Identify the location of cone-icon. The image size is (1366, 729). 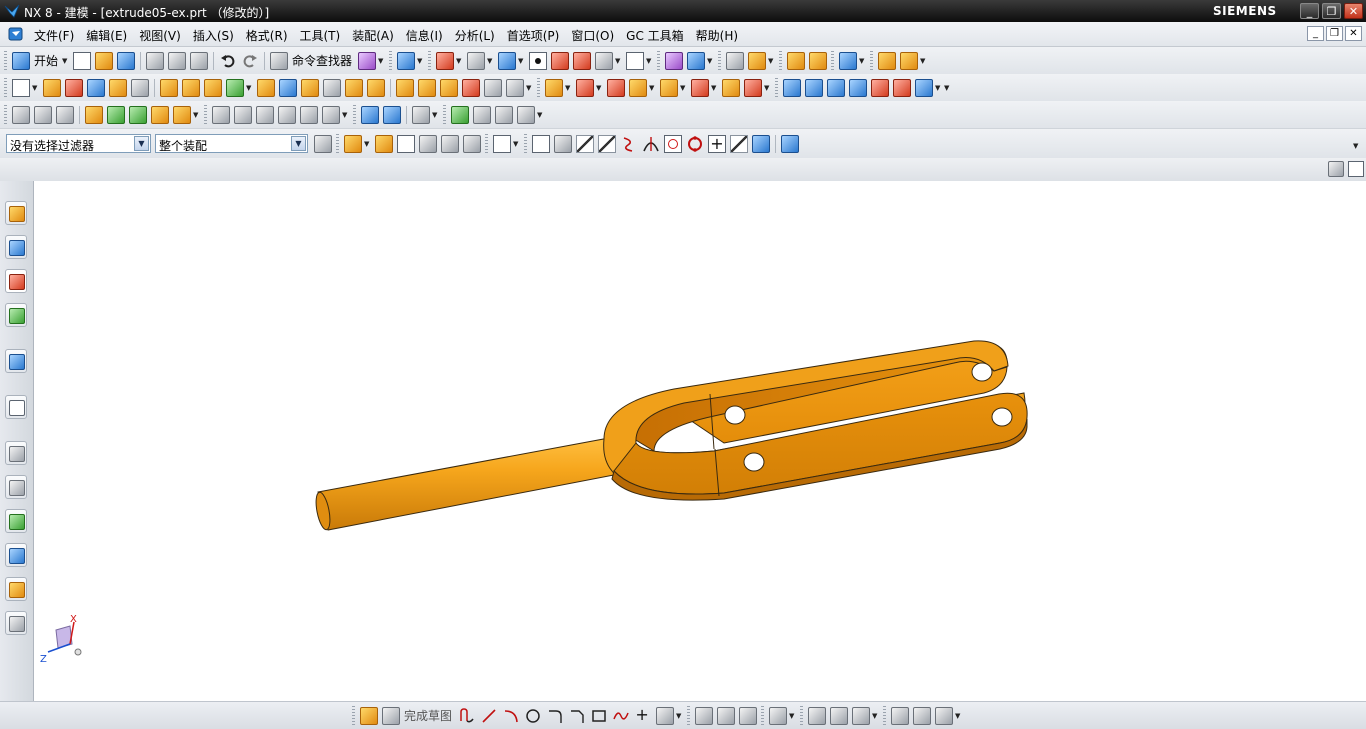
(140, 87).